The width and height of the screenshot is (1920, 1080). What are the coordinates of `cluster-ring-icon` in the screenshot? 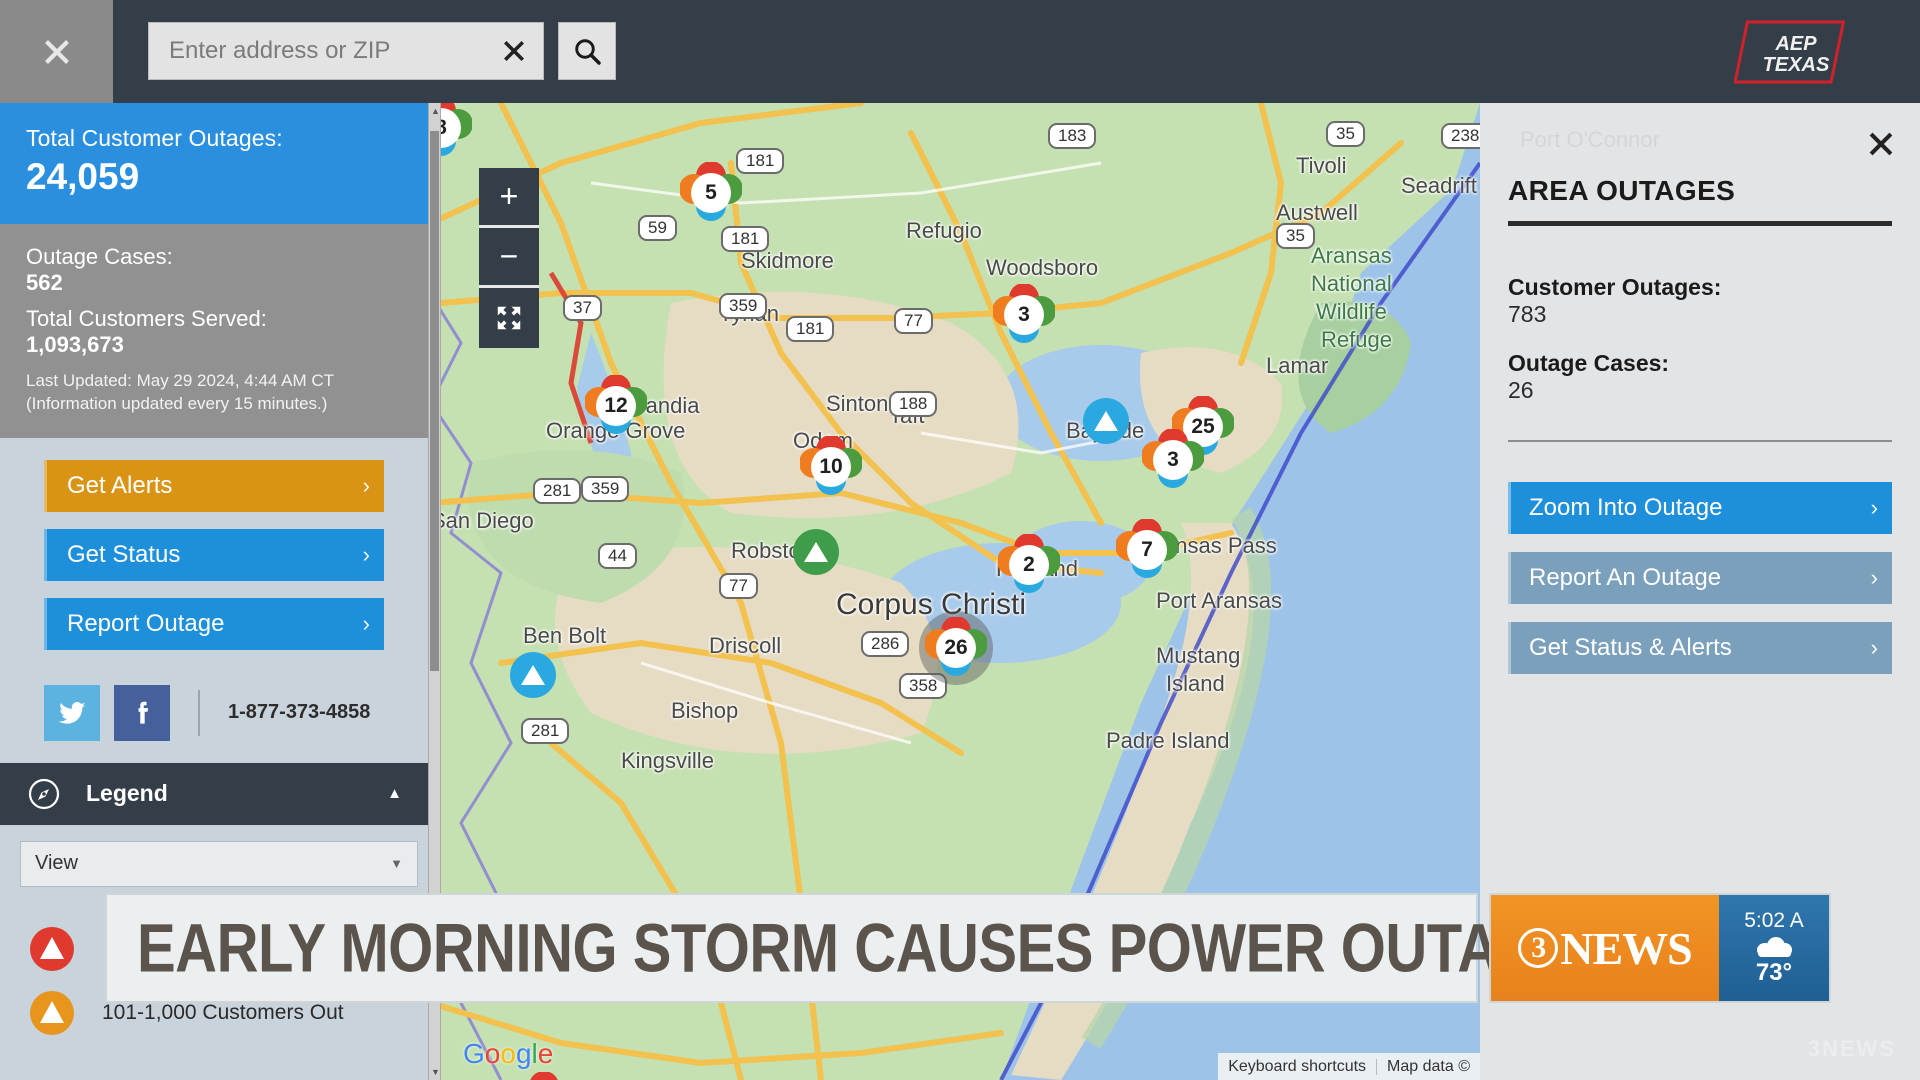 It's located at (544, 1075).